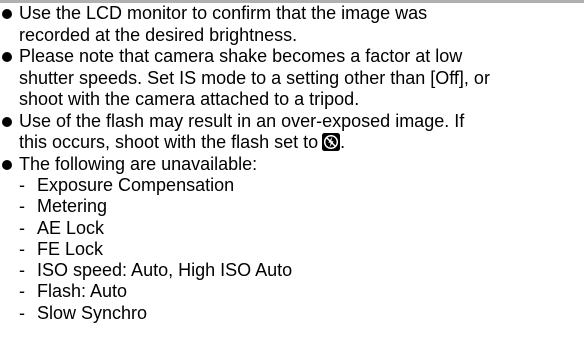 Image resolution: width=584 pixels, height=364 pixels. What do you see at coordinates (165, 270) in the screenshot?
I see `unavailable-item-label: ISO speed: Auto, High ISO Auto` at bounding box center [165, 270].